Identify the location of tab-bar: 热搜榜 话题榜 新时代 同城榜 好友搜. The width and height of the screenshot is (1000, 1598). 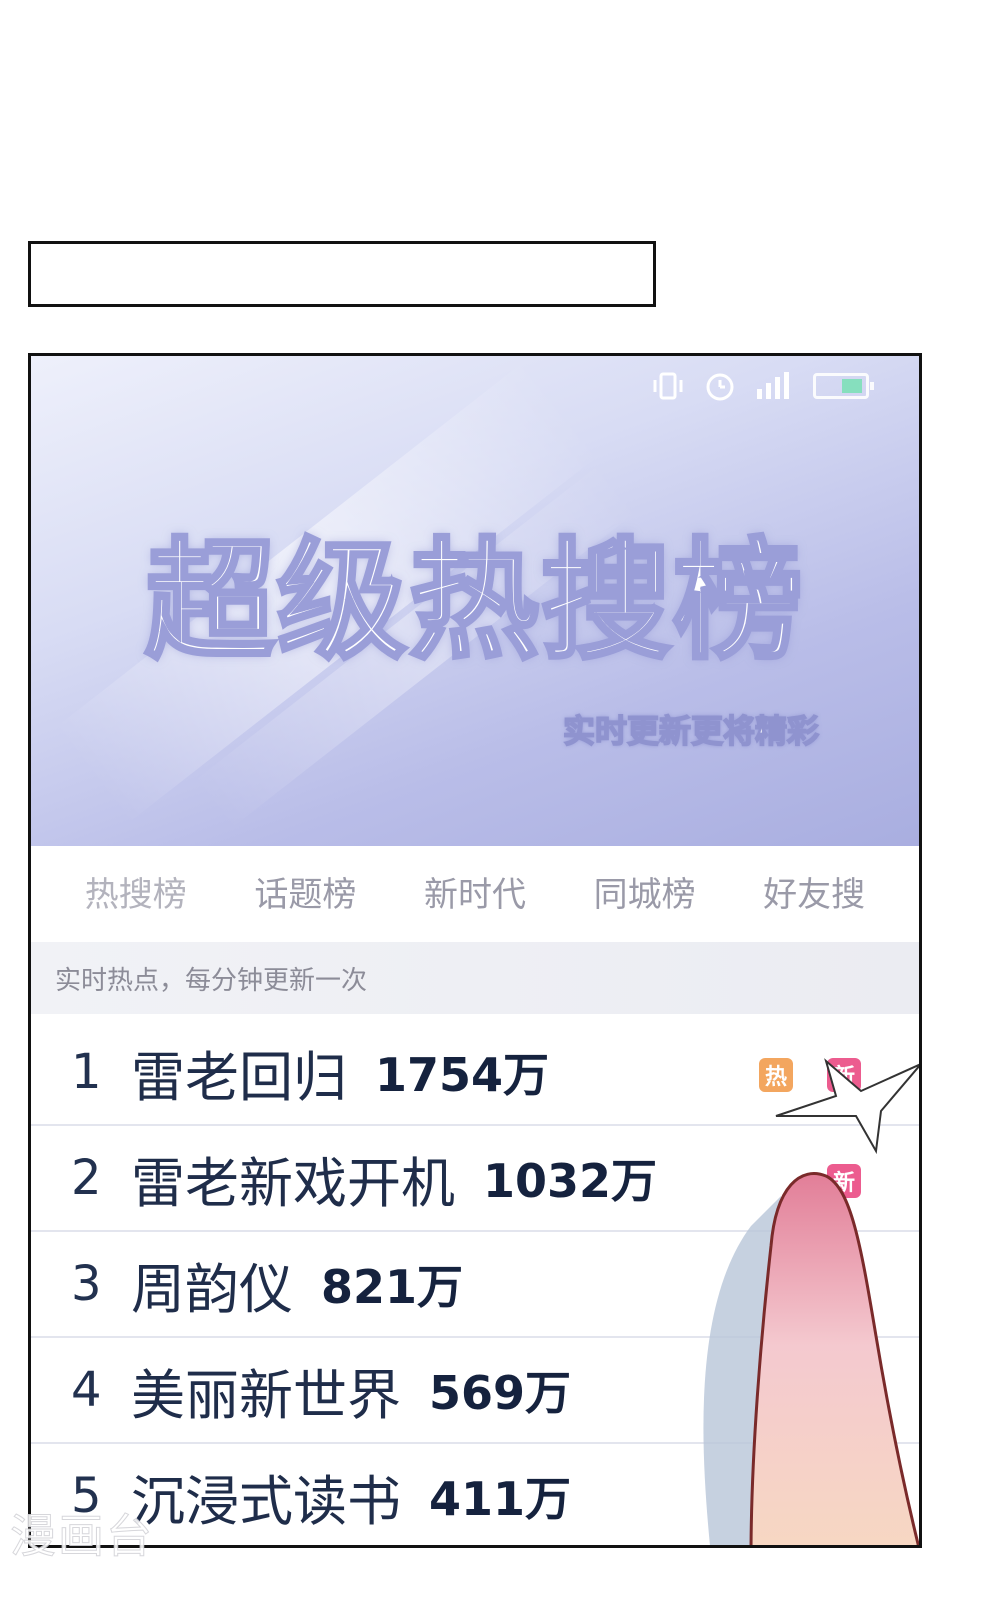
(475, 899).